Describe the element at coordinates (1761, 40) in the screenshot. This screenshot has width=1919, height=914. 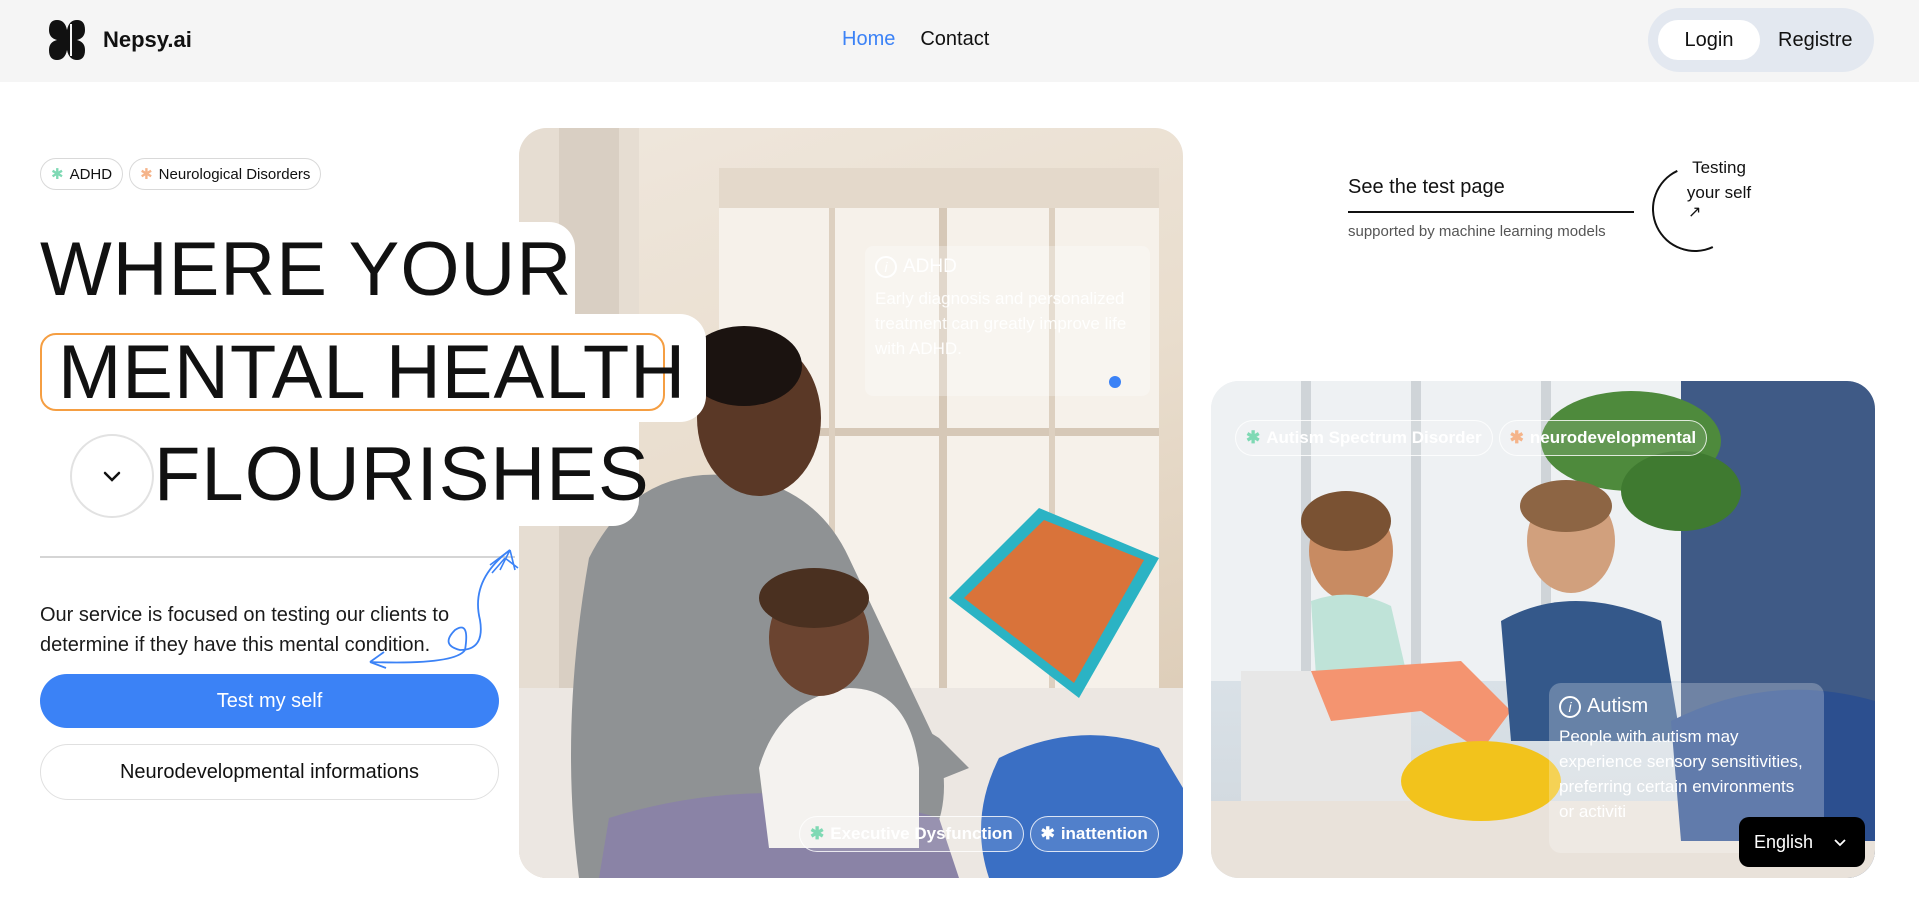
I see `auth-group: Login Registre` at that location.